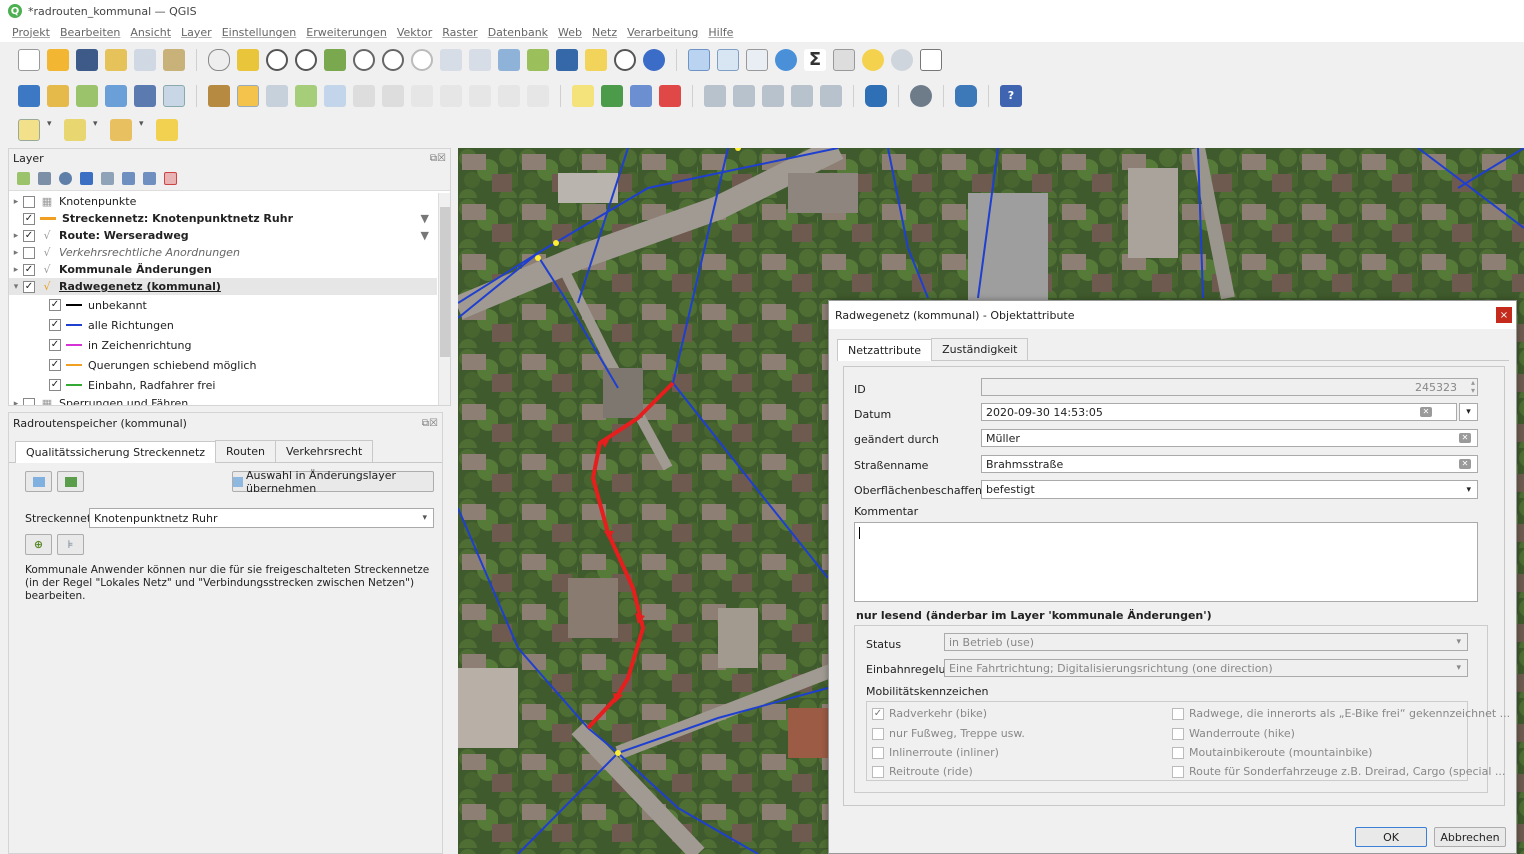  I want to click on strassenname-field: Brahmsstraße ✕, so click(1229, 464).